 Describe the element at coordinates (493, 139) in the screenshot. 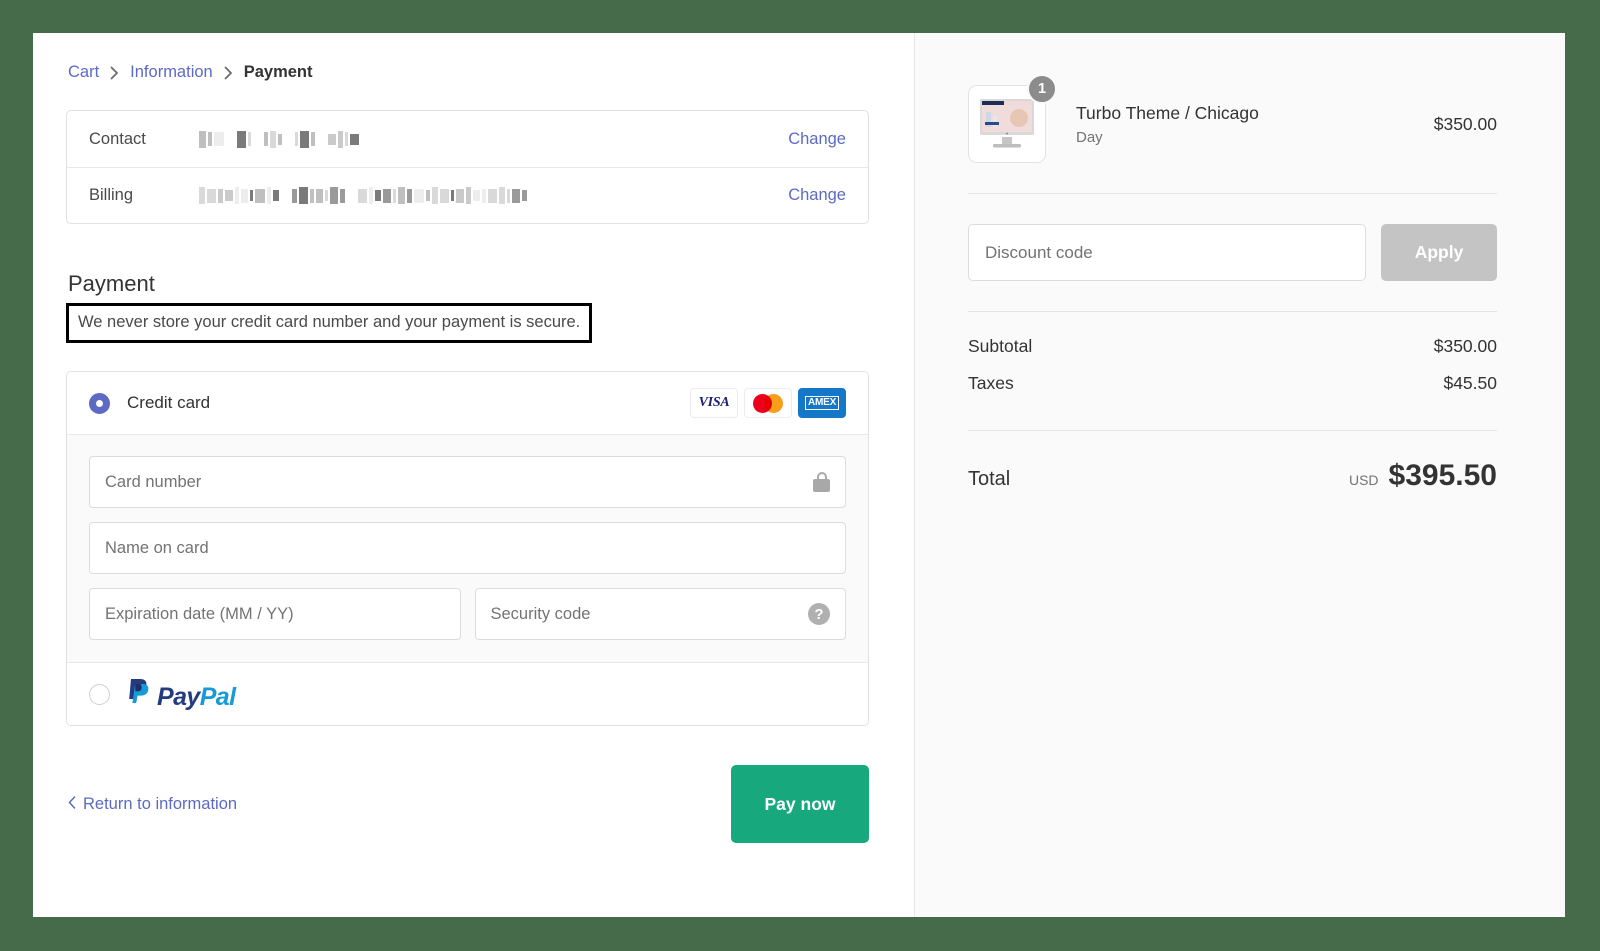

I see `review-value-contact-redacted` at that location.